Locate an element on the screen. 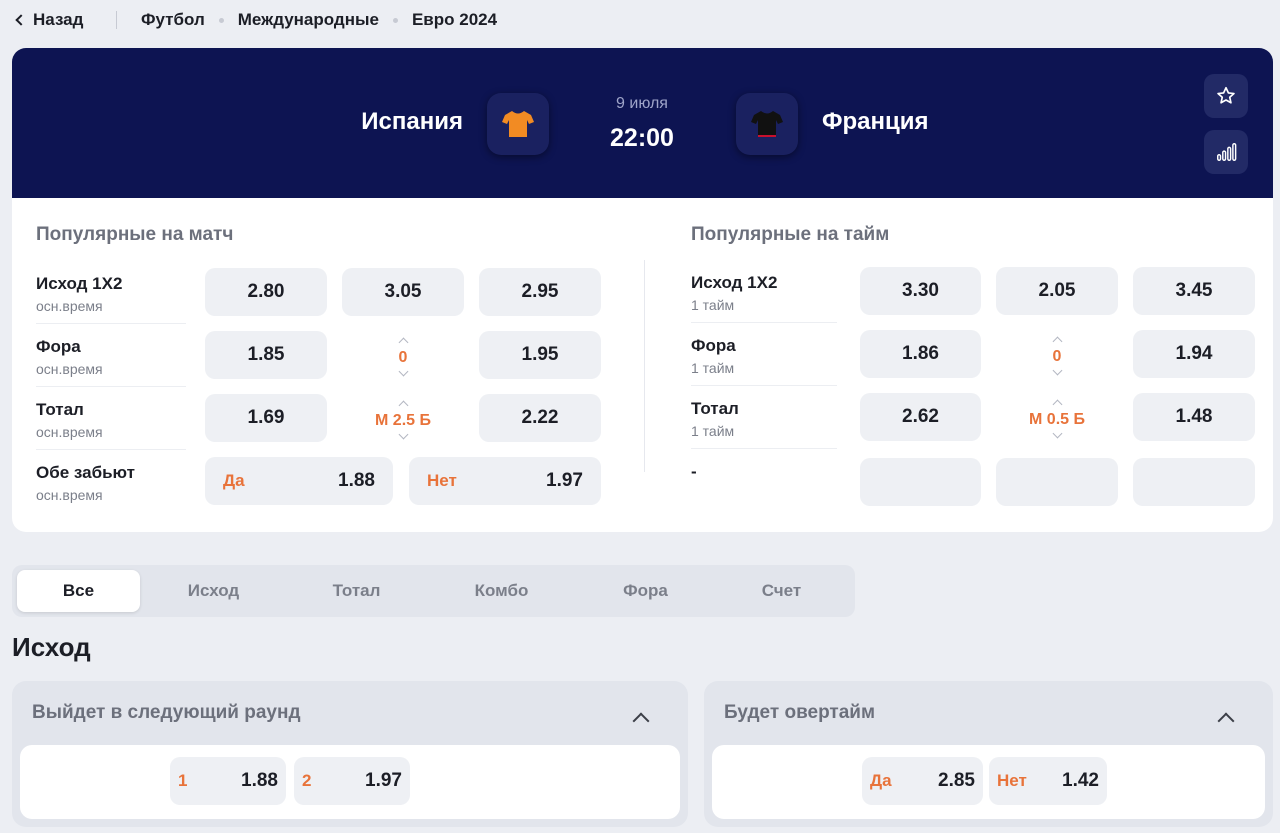 The image size is (1280, 833). odd-button: 2.80 is located at coordinates (266, 292).